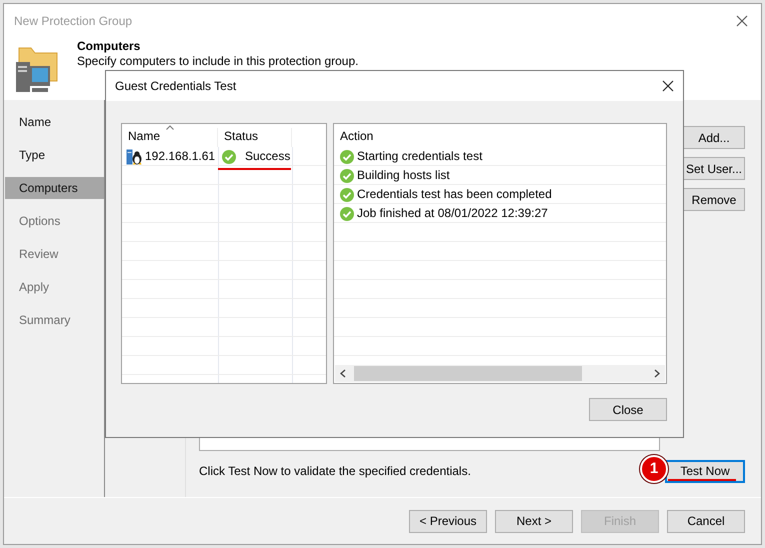 The image size is (765, 548). Describe the element at coordinates (354, 137) in the screenshot. I see `column-header: Action` at that location.